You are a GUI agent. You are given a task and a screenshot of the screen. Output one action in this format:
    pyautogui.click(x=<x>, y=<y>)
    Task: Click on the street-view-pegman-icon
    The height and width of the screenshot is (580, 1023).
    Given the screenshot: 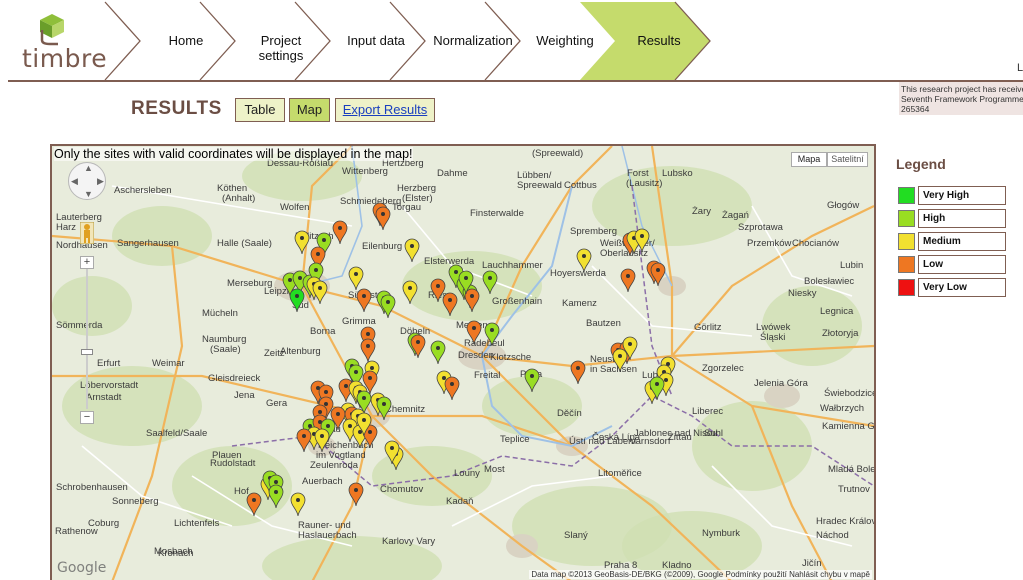 What is the action you would take?
    pyautogui.click(x=87, y=233)
    